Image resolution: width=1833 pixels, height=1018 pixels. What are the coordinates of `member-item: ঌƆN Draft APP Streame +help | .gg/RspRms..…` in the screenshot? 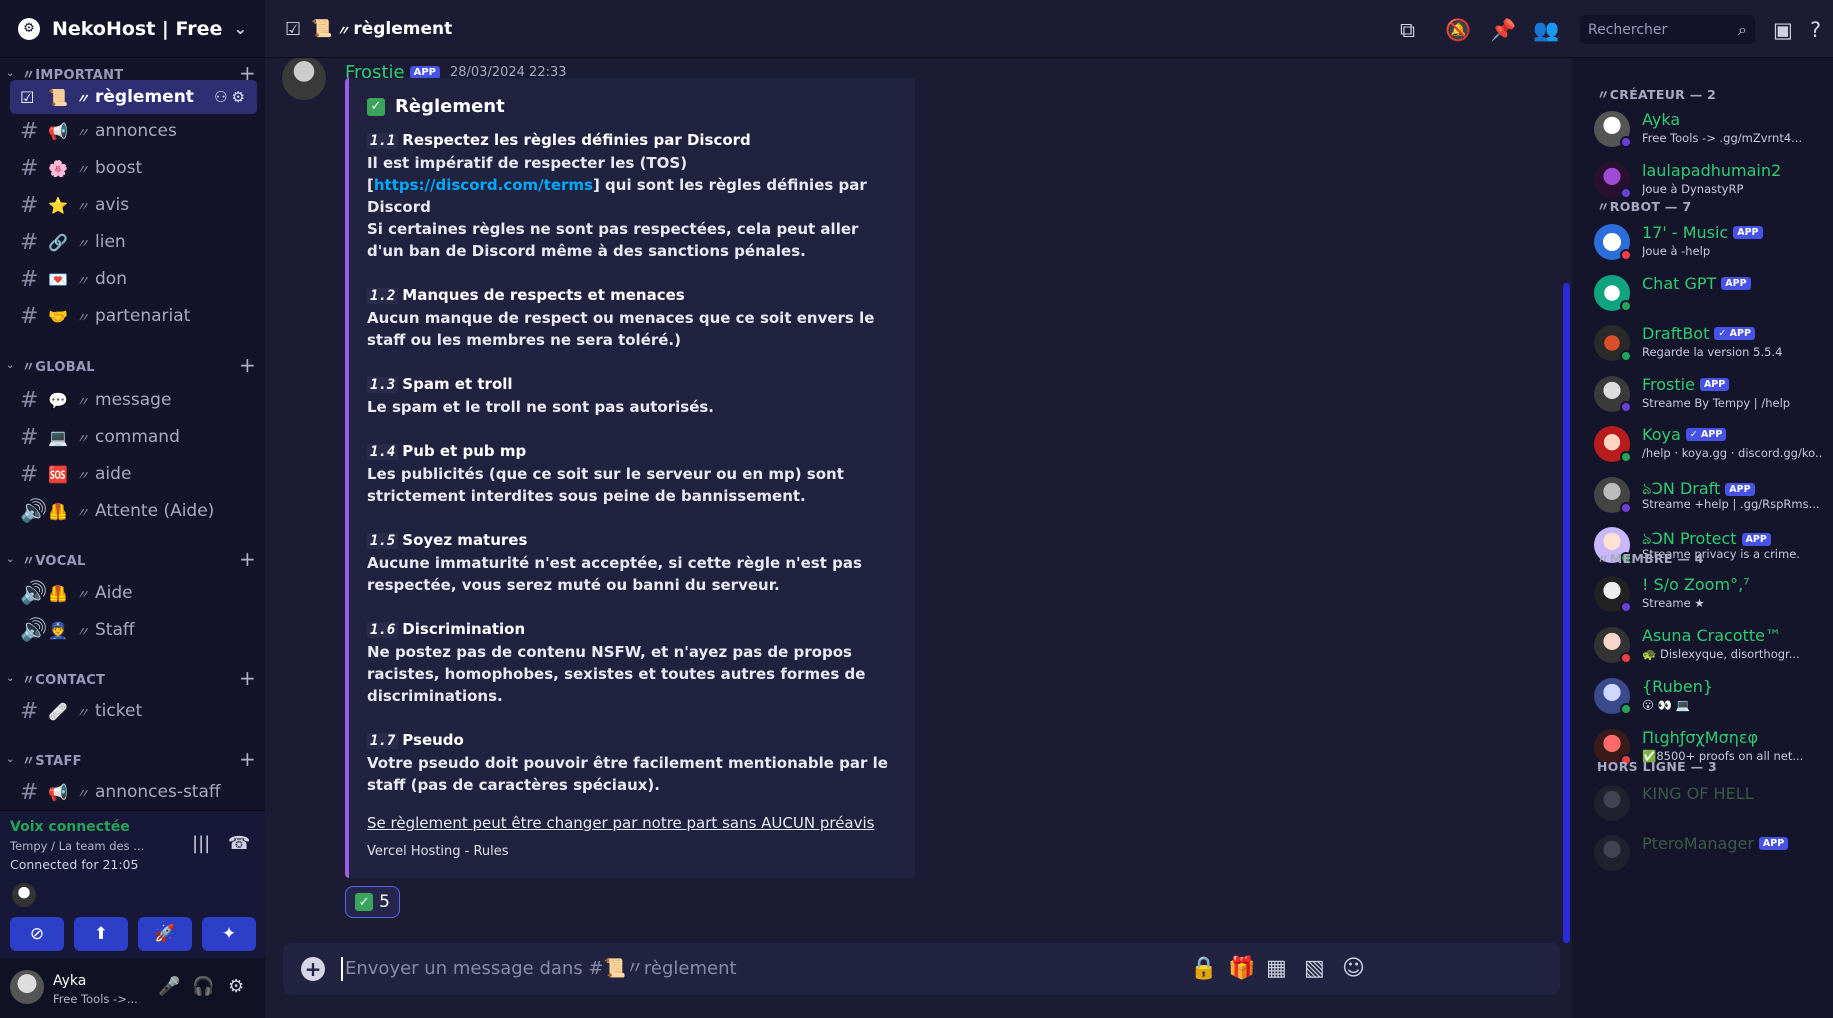 It's located at (1711, 497).